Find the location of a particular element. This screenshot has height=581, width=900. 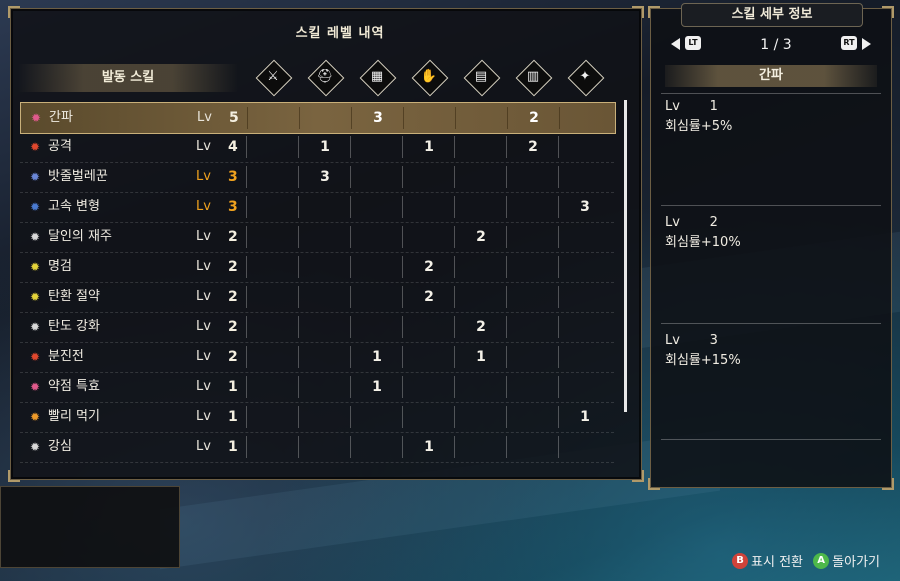

selected-skill-name: 간파 is located at coordinates (771, 76).